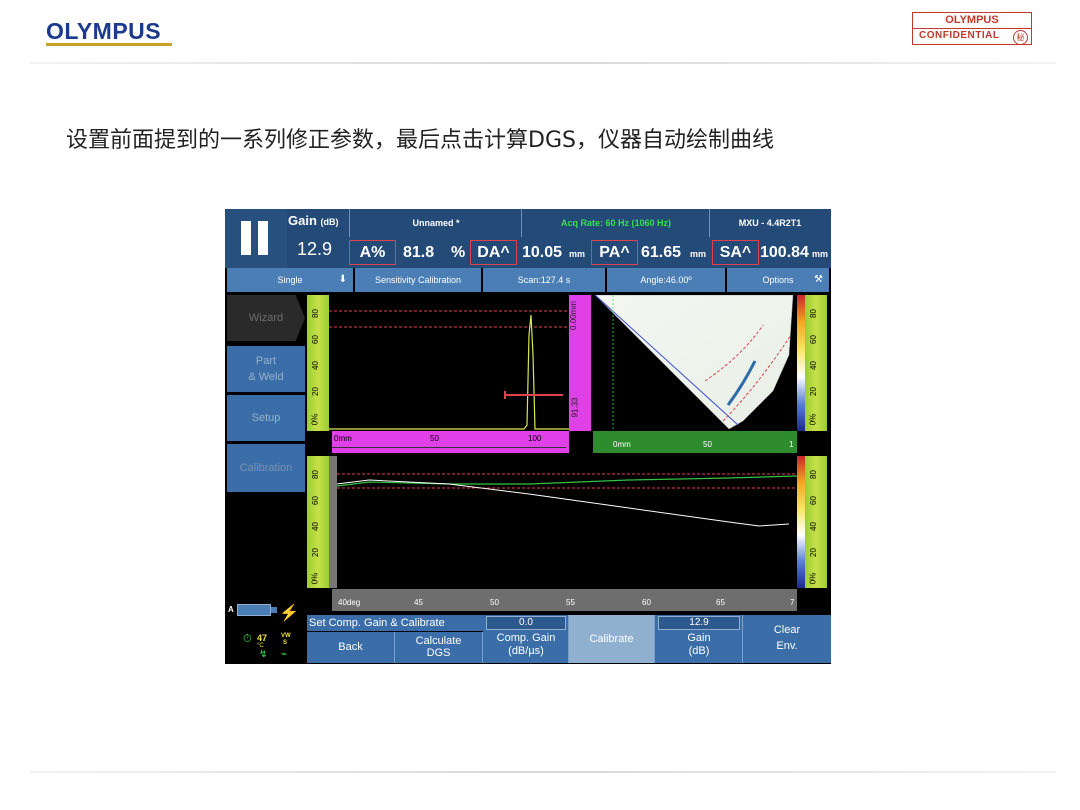  I want to click on wizard-step-title: Set Comp. Gain & Calibrate, so click(395, 623).